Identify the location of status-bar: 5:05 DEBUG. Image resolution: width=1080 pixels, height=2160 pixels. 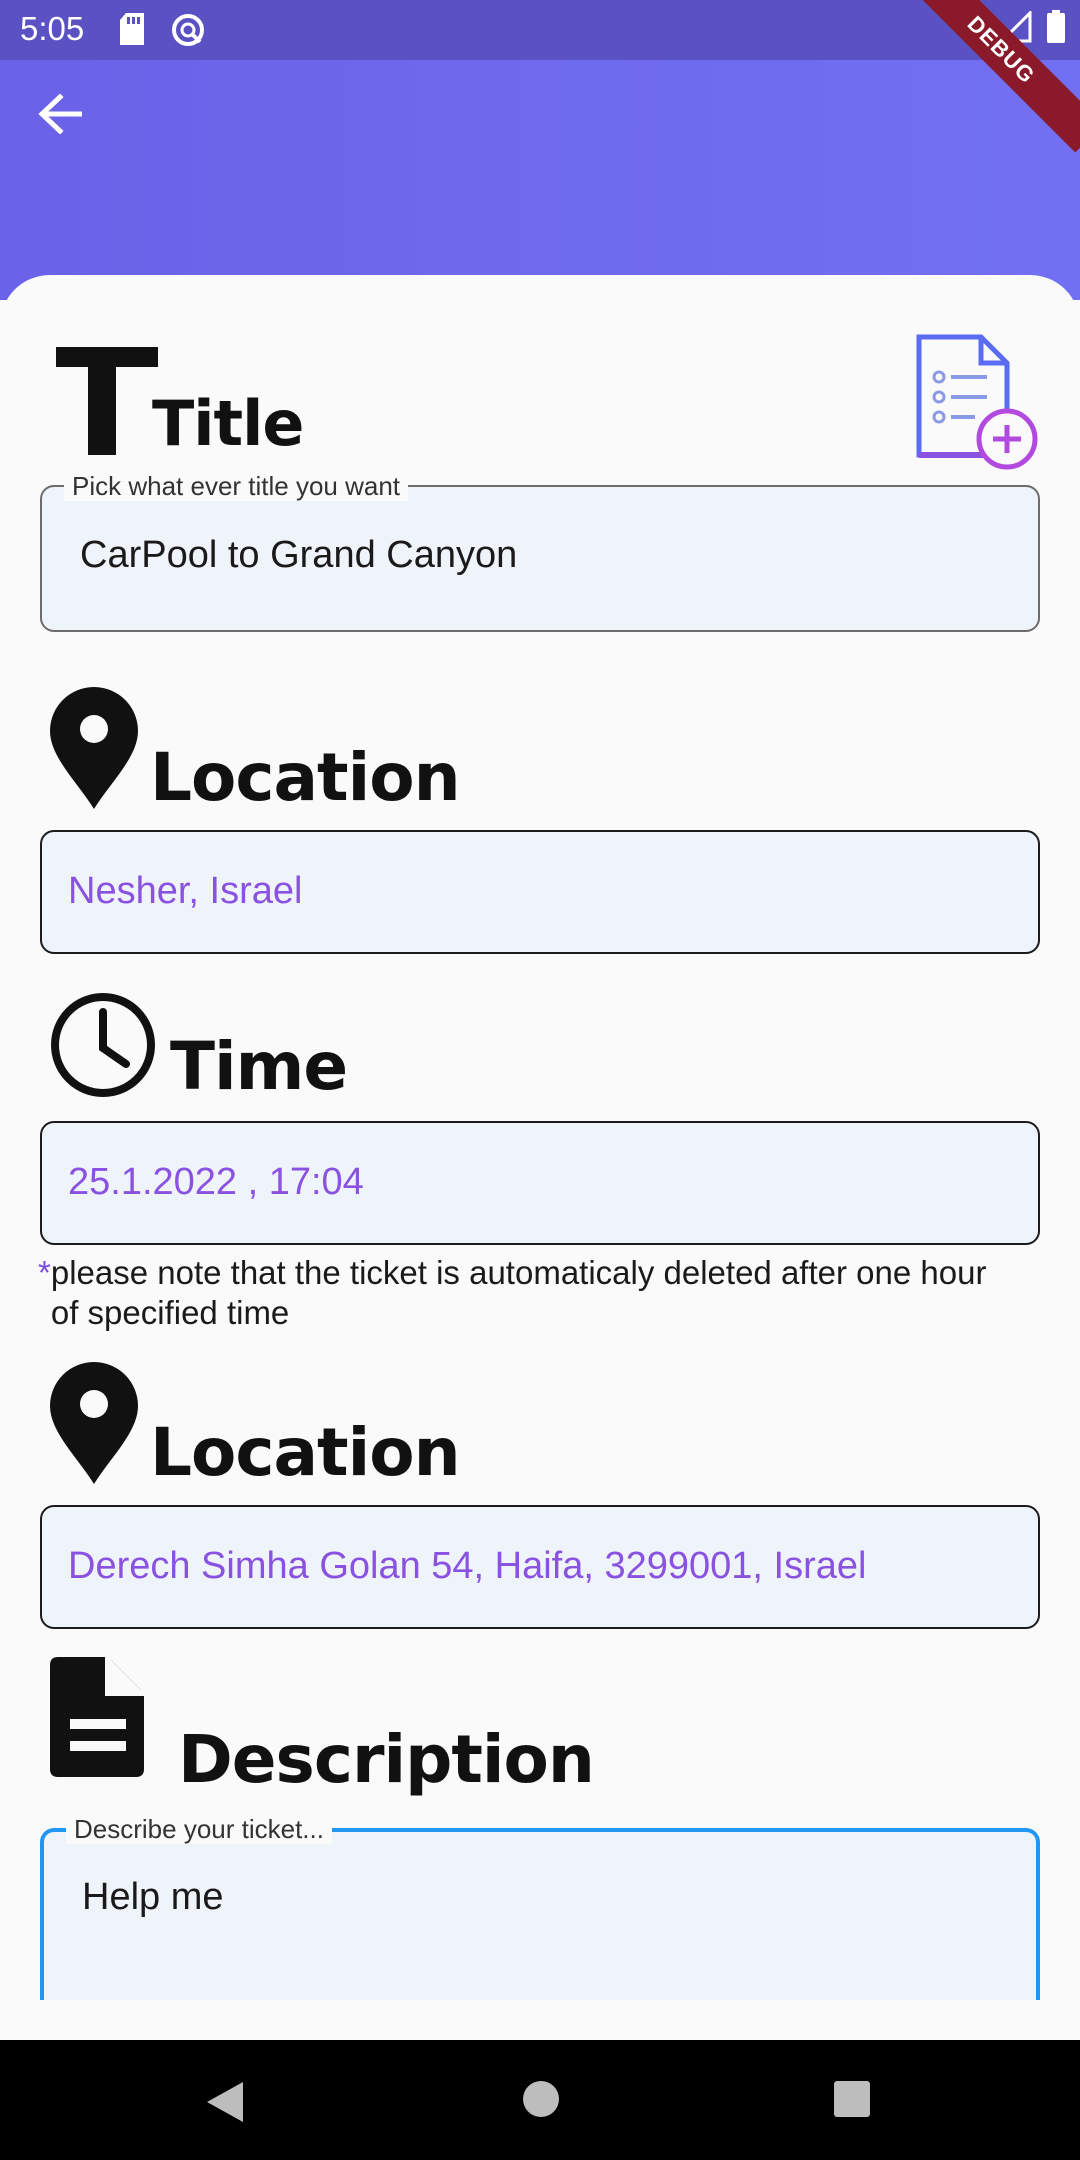
(540, 76).